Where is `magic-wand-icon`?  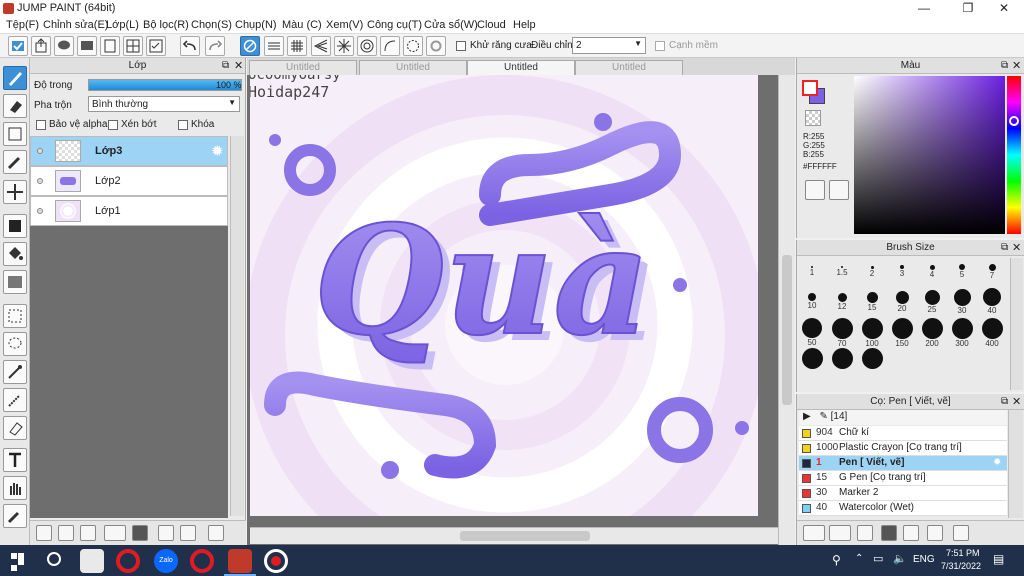
magic-wand-icon is located at coordinates (15, 372).